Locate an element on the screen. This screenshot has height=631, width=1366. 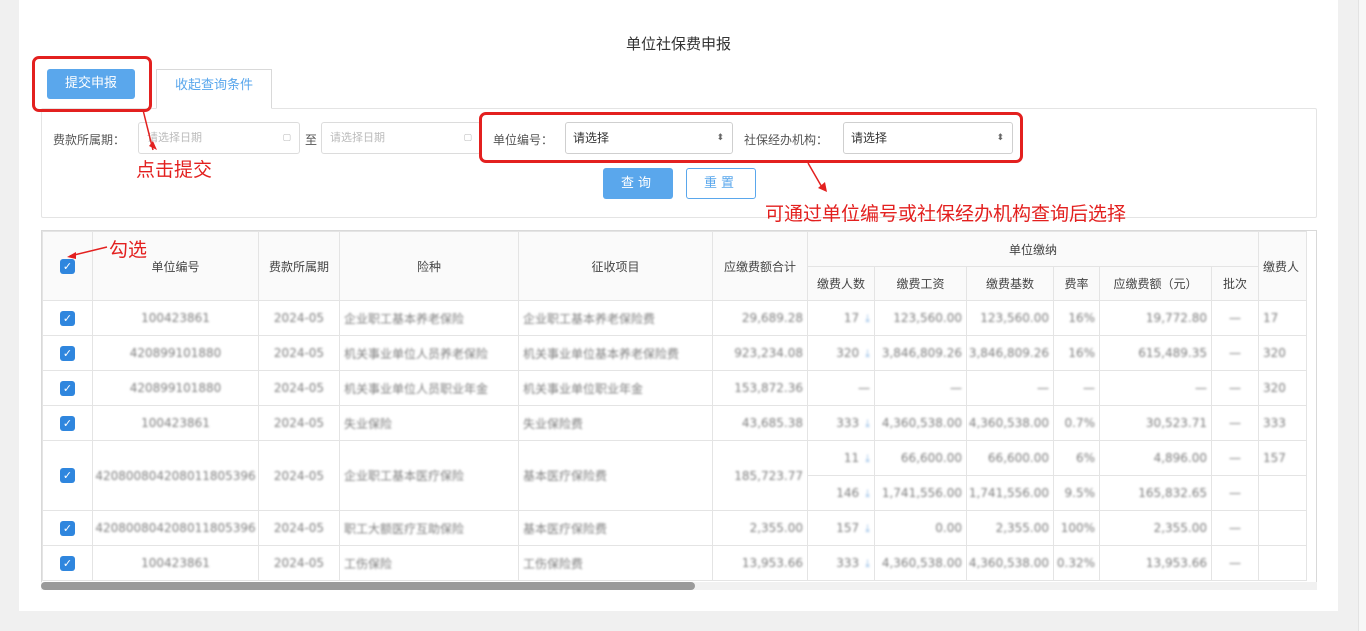
vertical-scrollbar is located at coordinates (1362, 315).